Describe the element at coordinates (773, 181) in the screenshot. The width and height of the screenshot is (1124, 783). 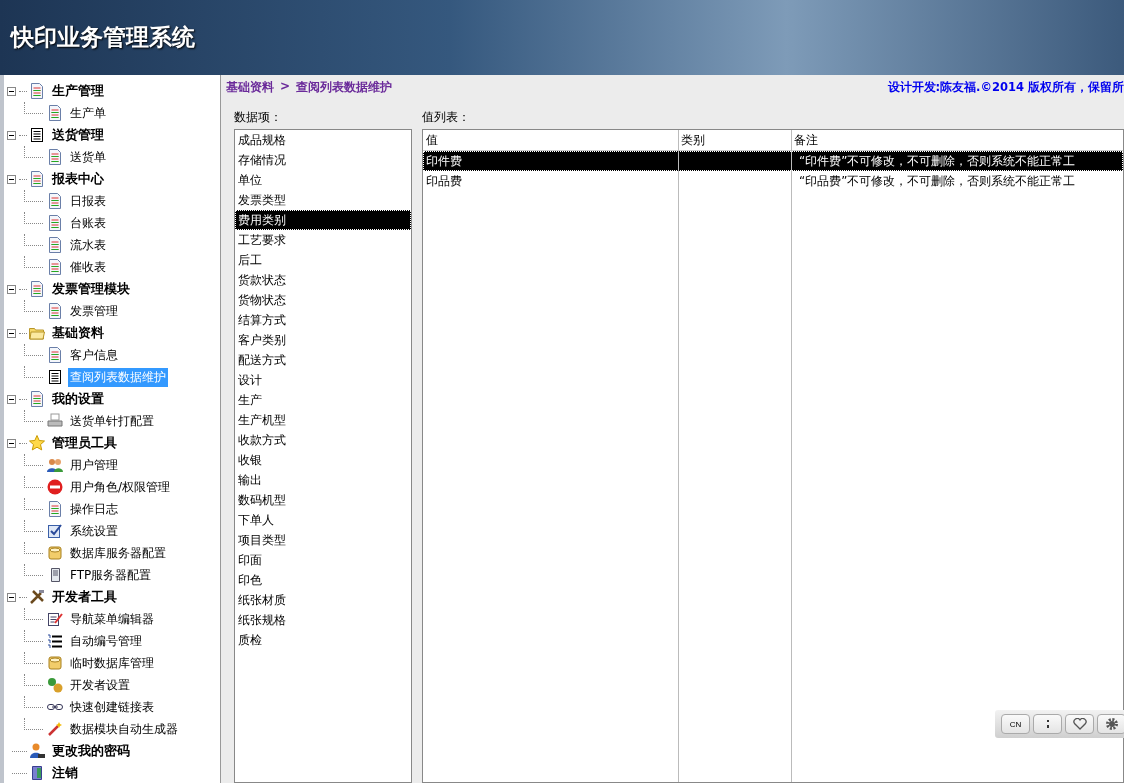
I see `table-row: 印品费 “印品费”不可修改，不可删除，否则系统不能正常工` at that location.